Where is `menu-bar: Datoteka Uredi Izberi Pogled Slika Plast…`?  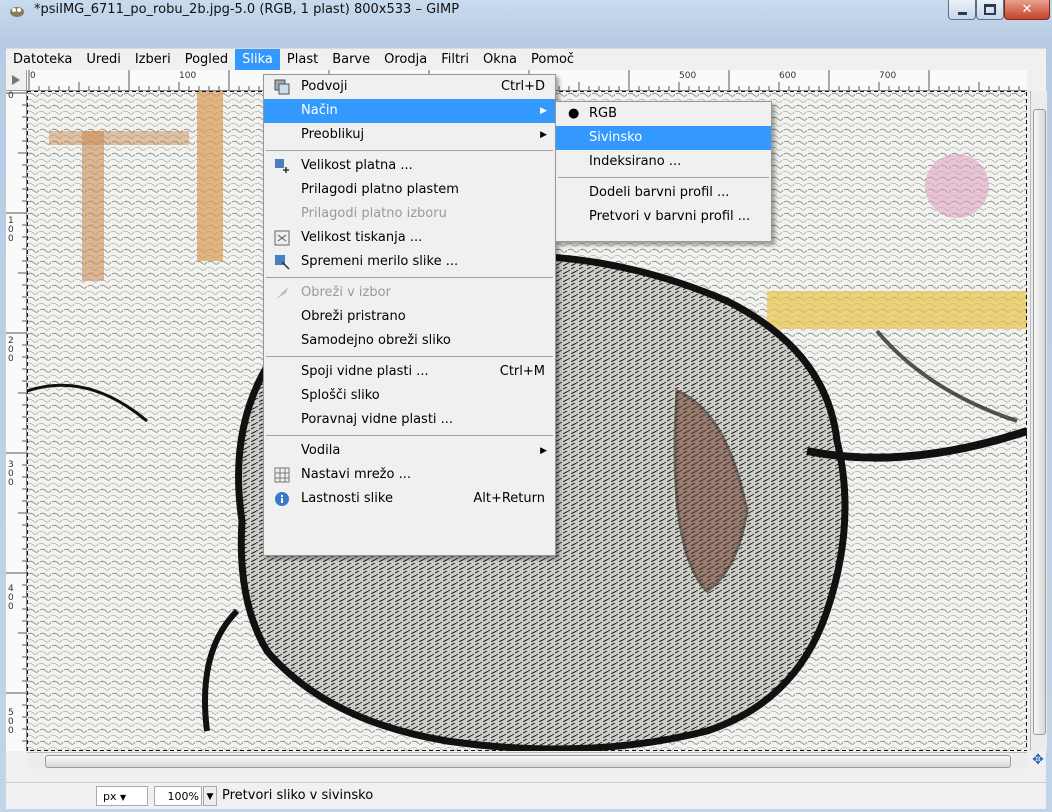 menu-bar: Datoteka Uredi Izberi Pogled Slika Plast… is located at coordinates (526, 59).